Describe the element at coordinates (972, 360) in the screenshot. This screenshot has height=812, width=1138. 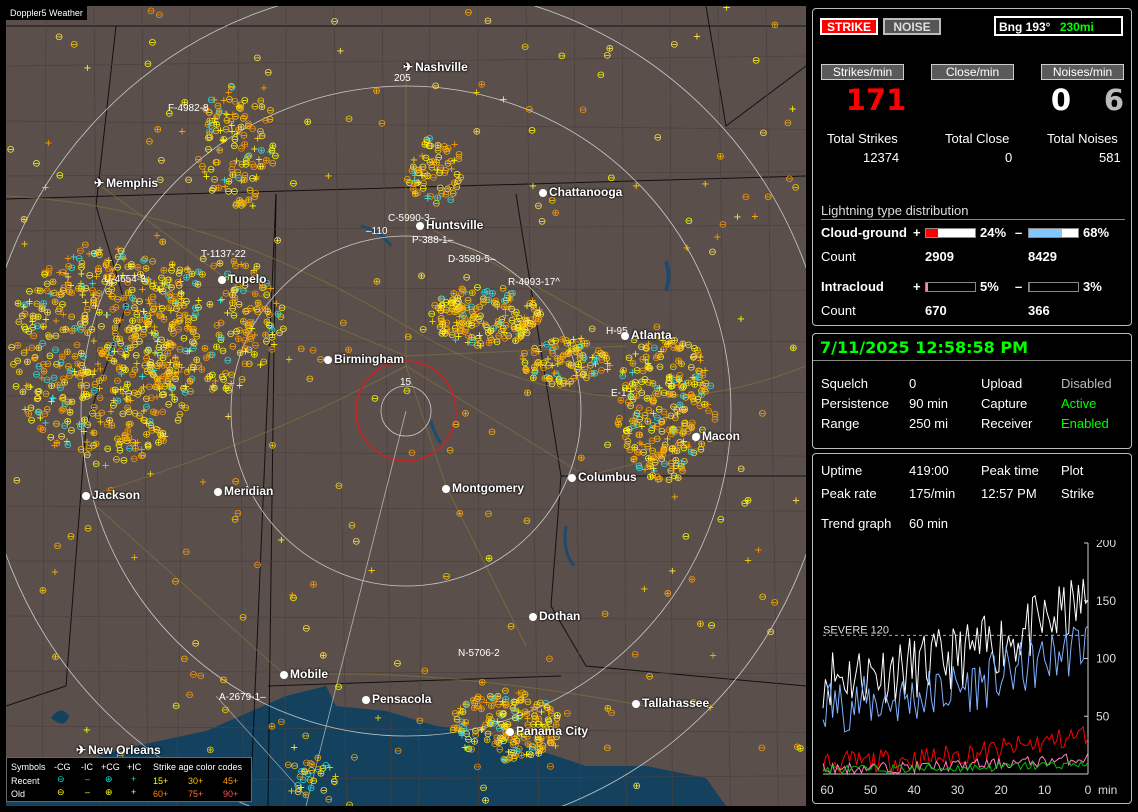
I see `settings-divider` at that location.